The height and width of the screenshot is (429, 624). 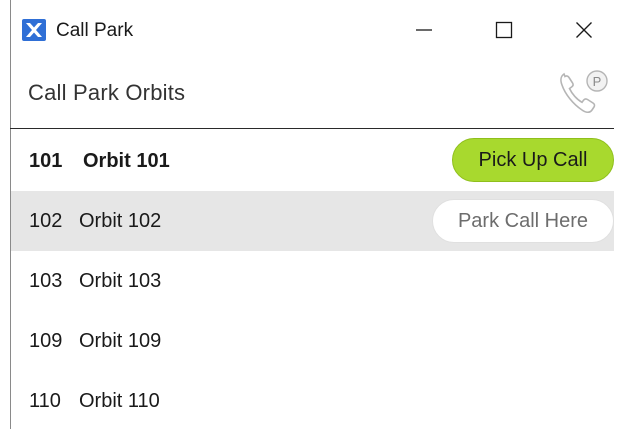 I want to click on orbit-row-102: 102 Orbit 102 Park Call Here, so click(x=312, y=221).